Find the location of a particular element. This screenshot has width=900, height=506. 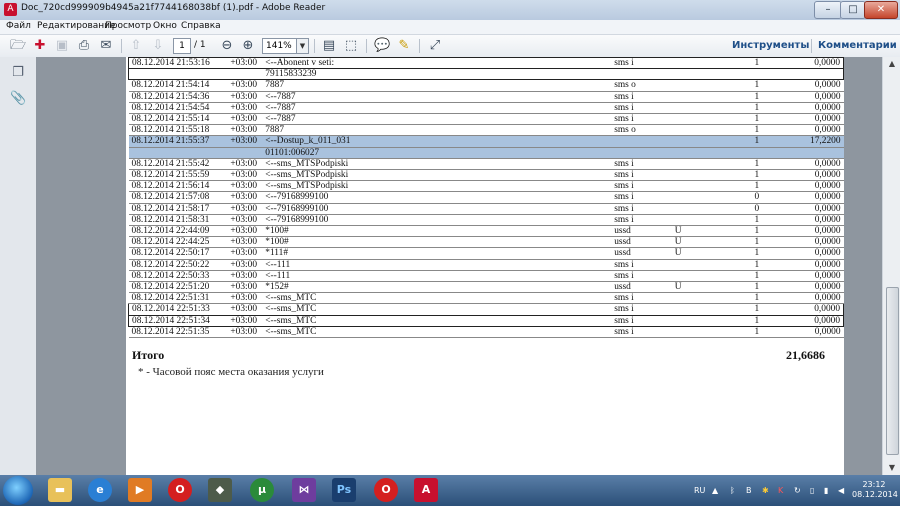

cell-number: <--Dostup_k_011_031 is located at coordinates (437, 141).